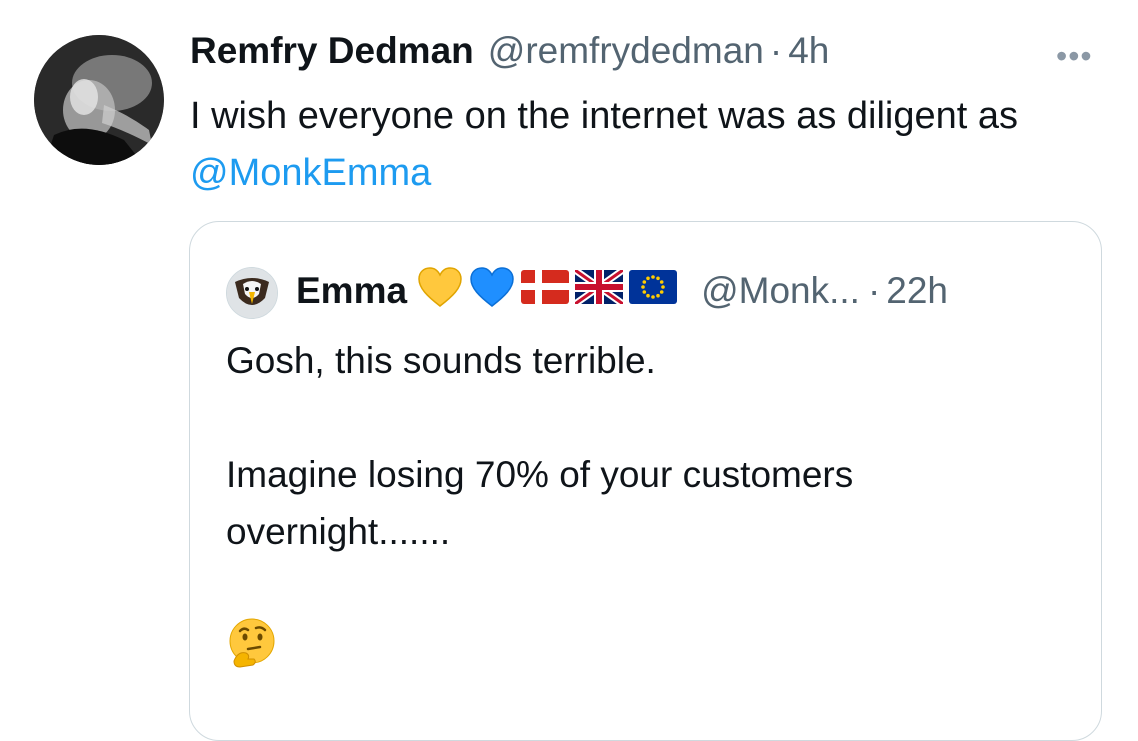 The image size is (1138, 741). Describe the element at coordinates (808, 51) in the screenshot. I see `tweet-timestamp: 4h` at that location.